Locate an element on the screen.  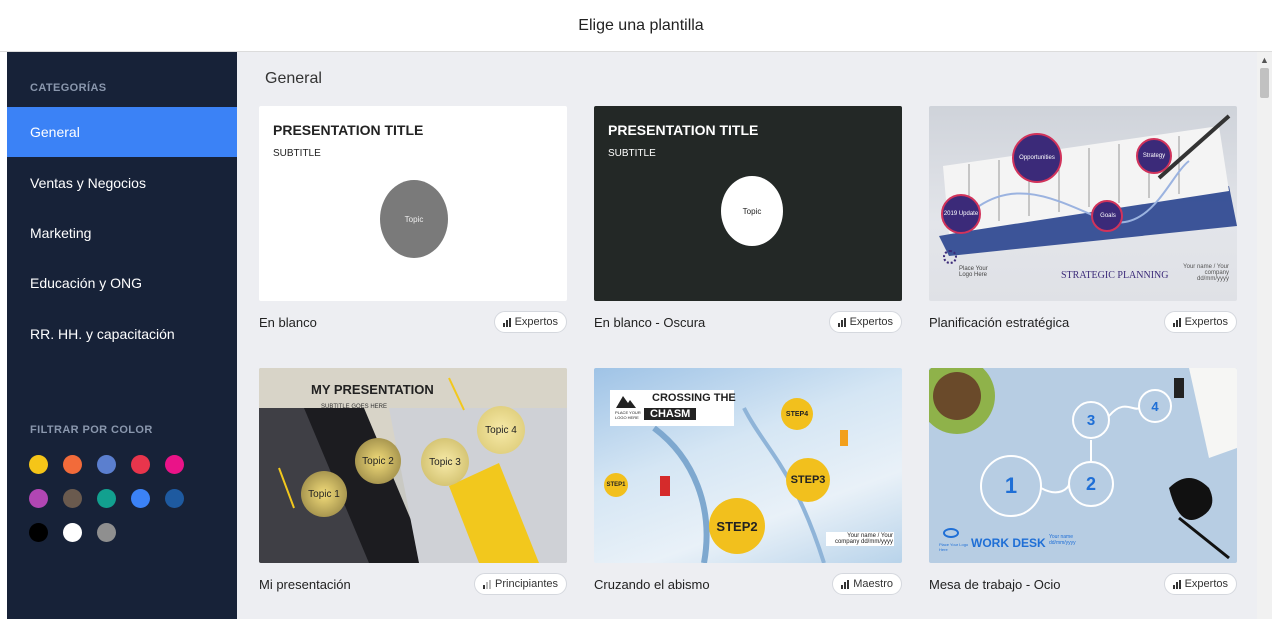
sidebar-item-rr-hh-capacitacion: RR. HH. y capacitación is located at coordinates (122, 334).